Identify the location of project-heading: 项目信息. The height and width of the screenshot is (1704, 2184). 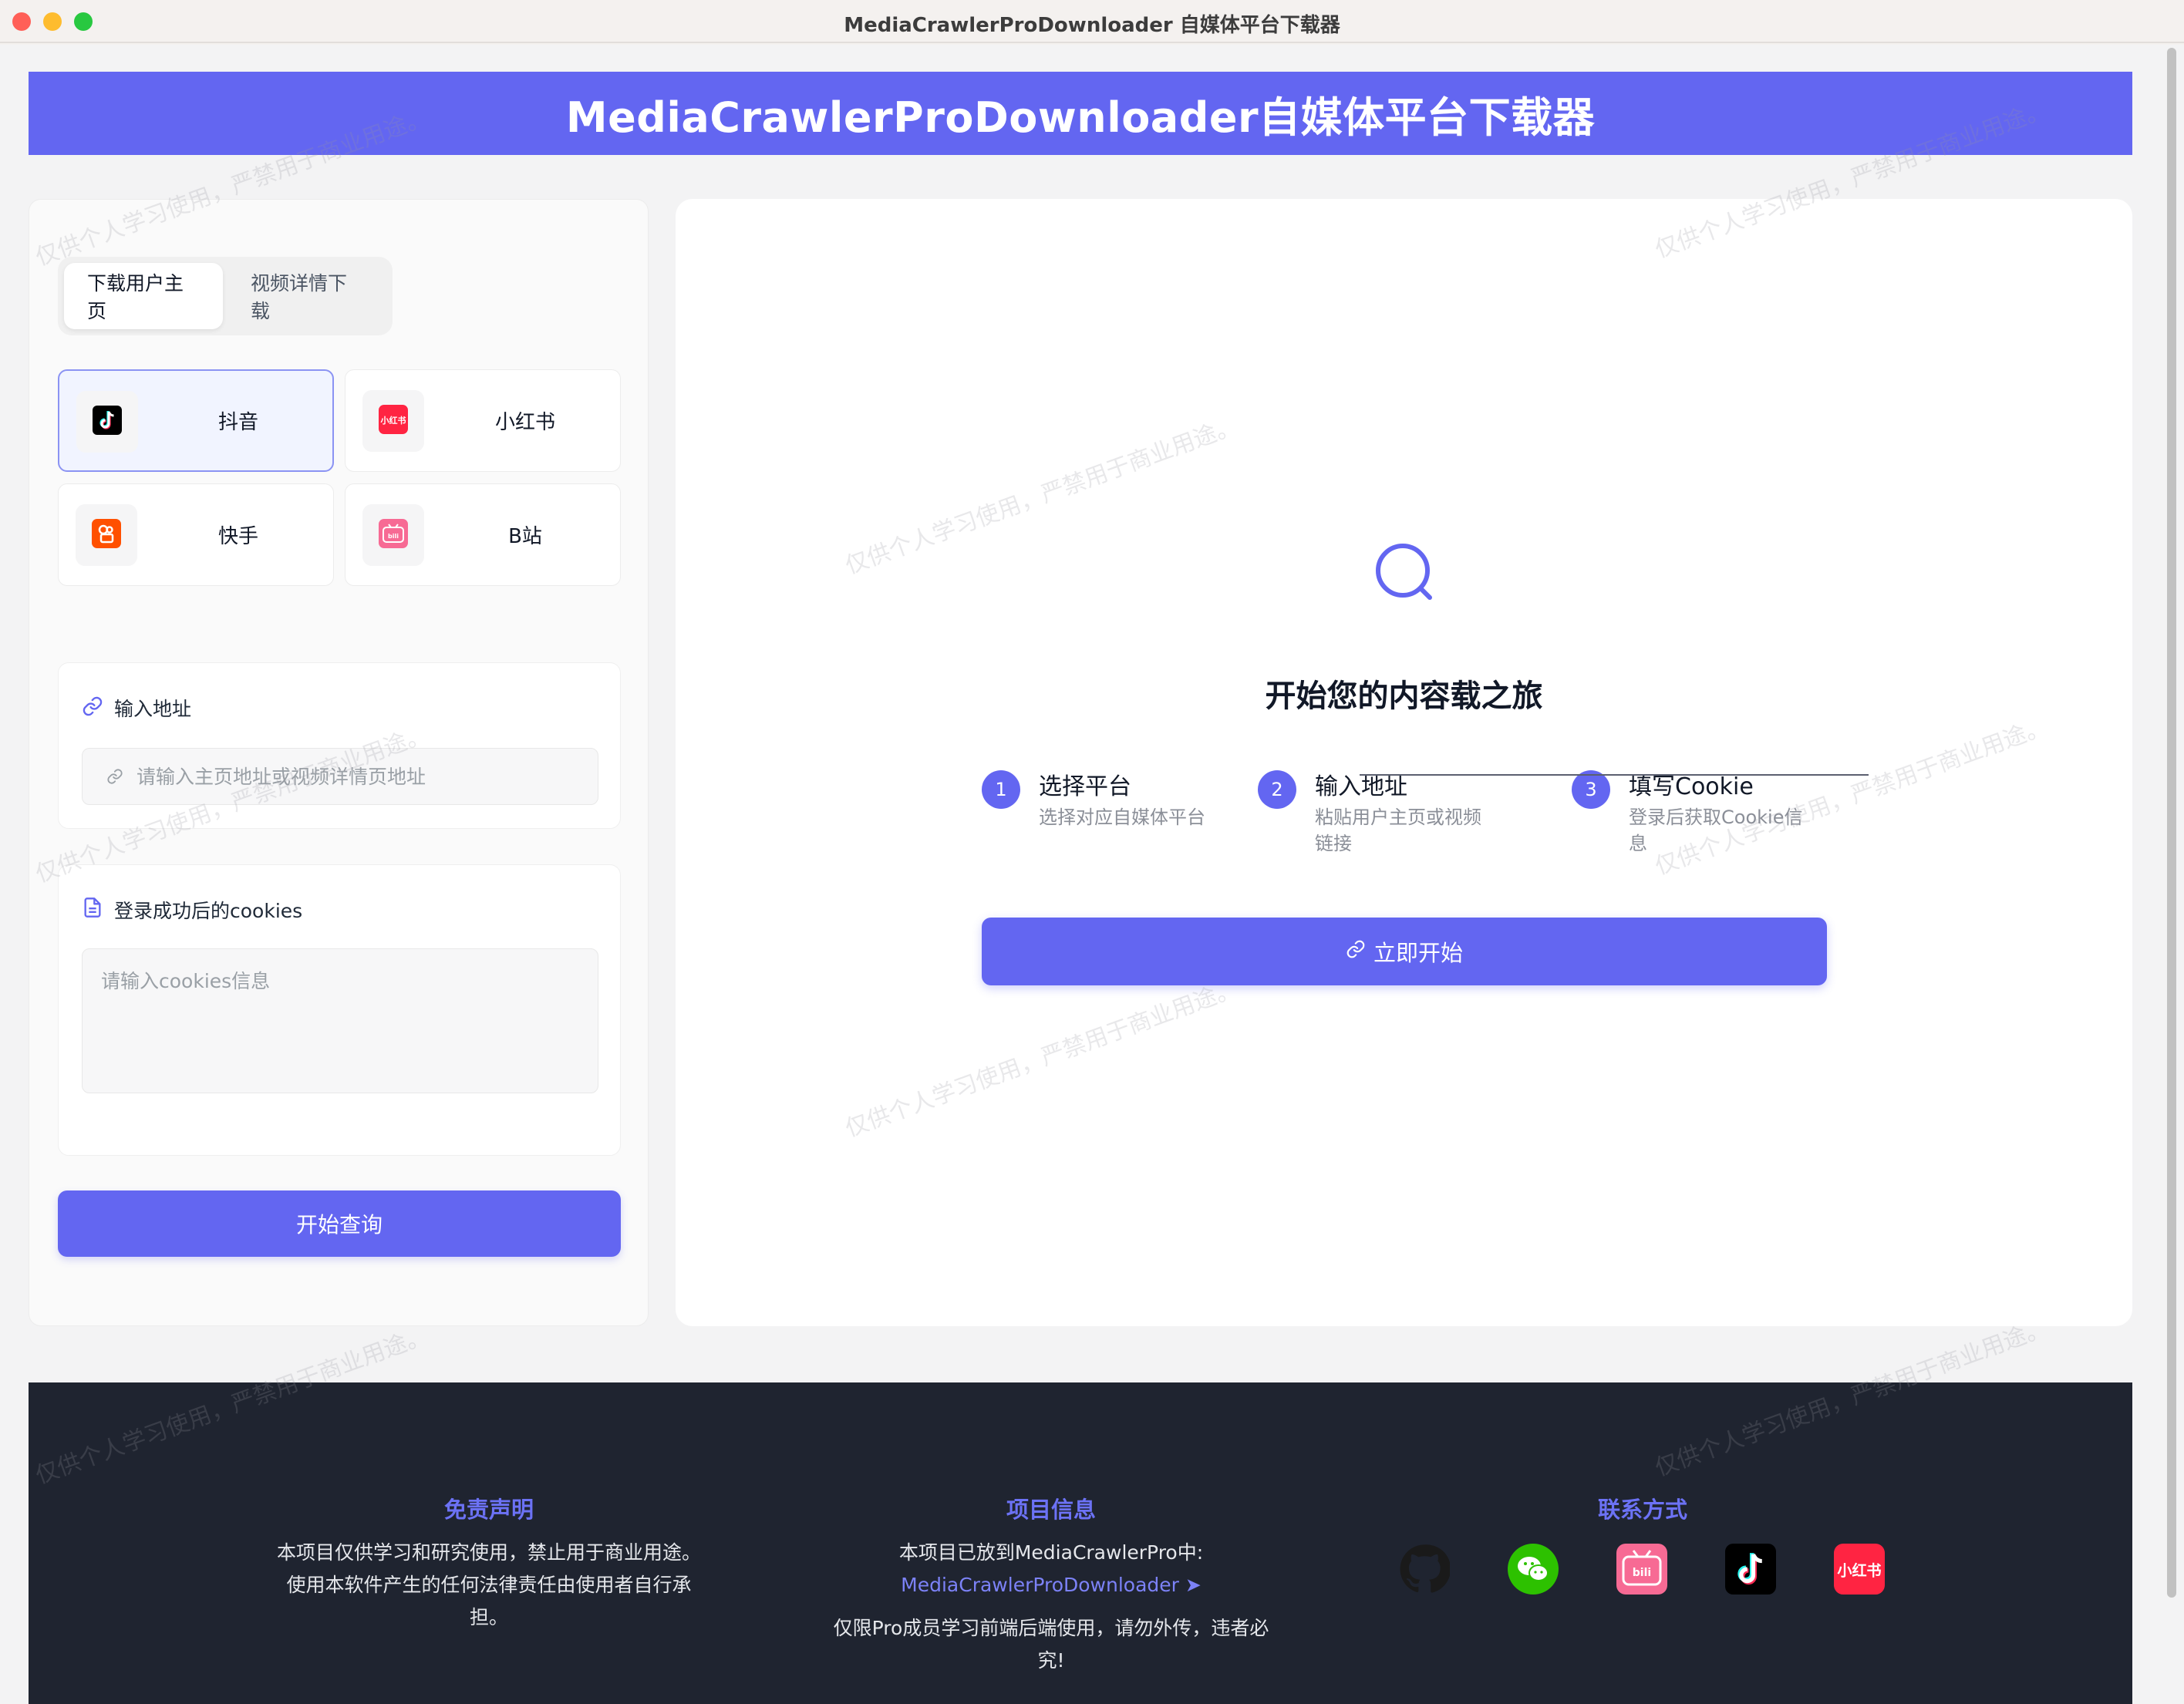
(1051, 1510).